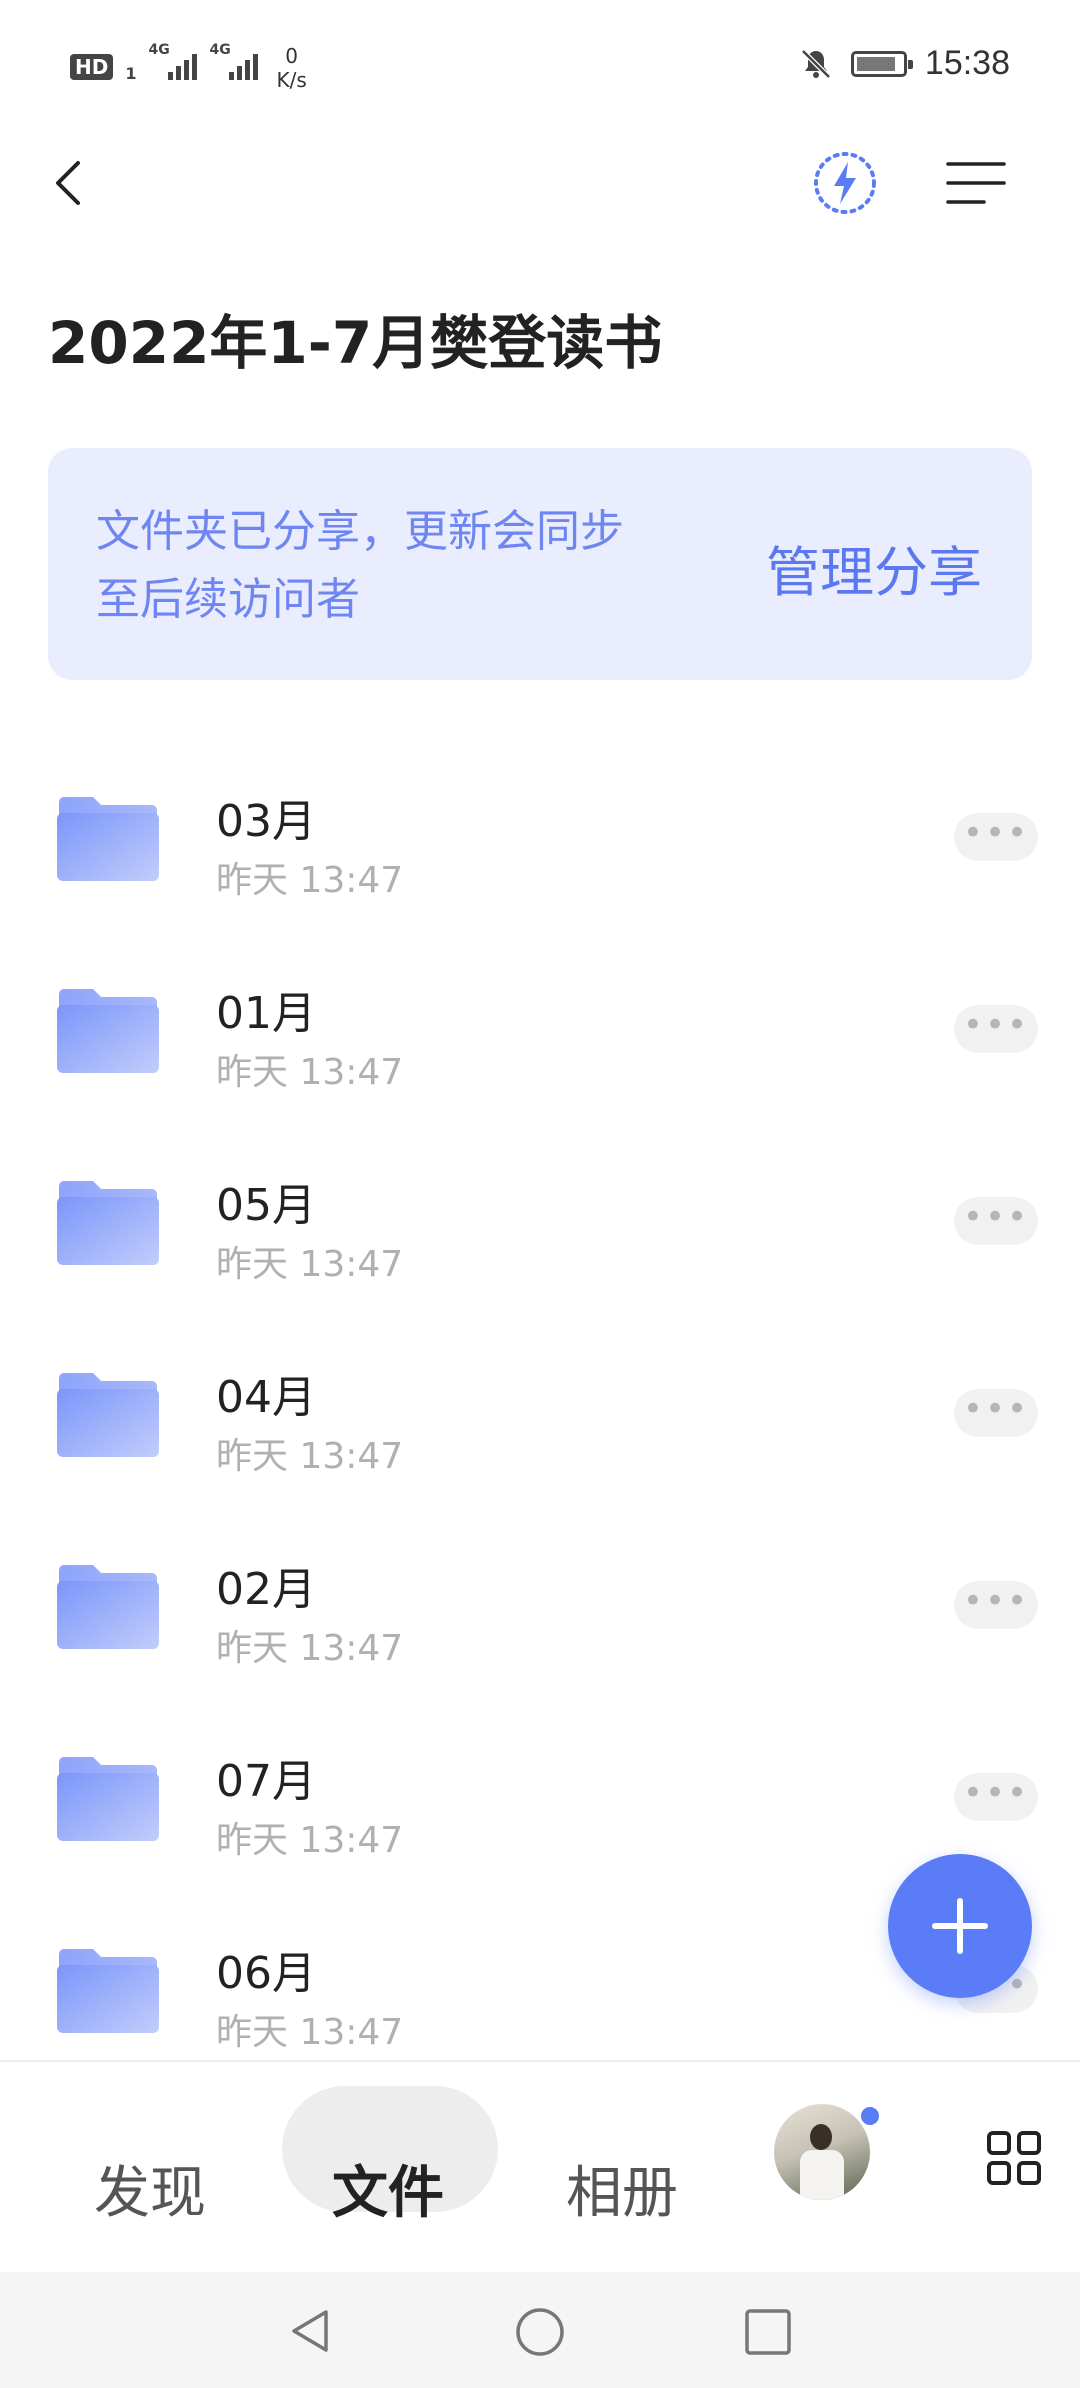 The width and height of the screenshot is (1080, 2388). I want to click on lightning-icon, so click(845, 183).